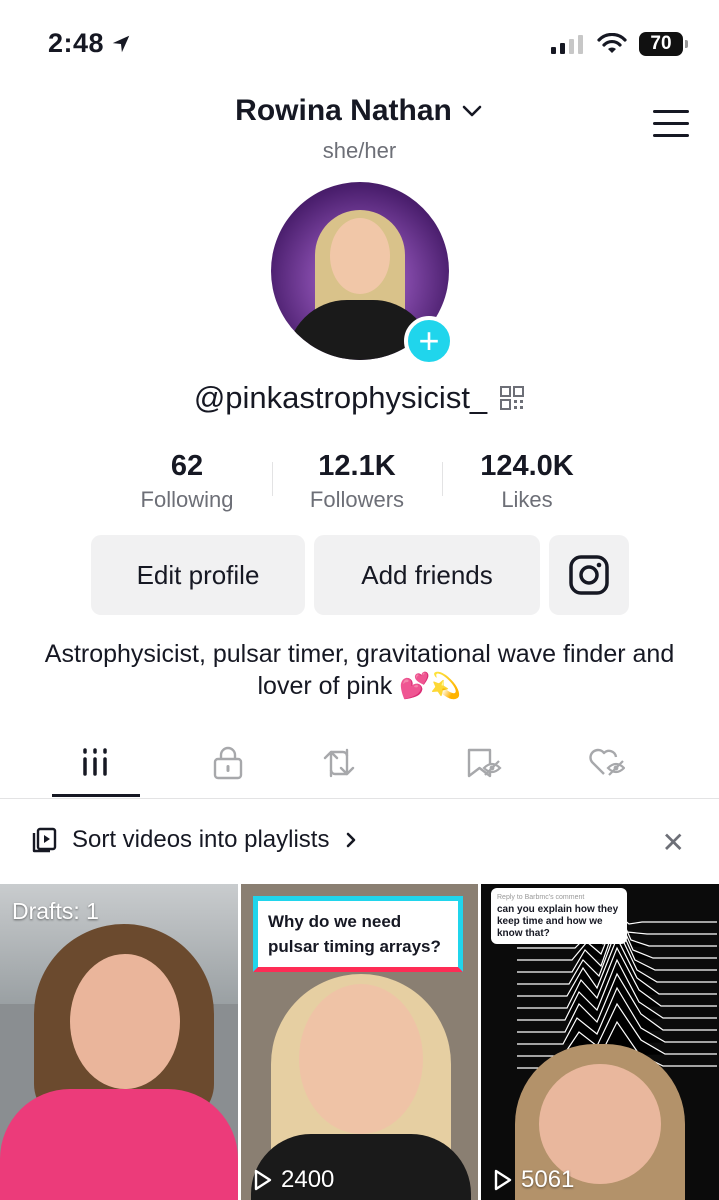 Image resolution: width=719 pixels, height=1200 pixels. What do you see at coordinates (187, 499) in the screenshot?
I see `following-label: Following` at bounding box center [187, 499].